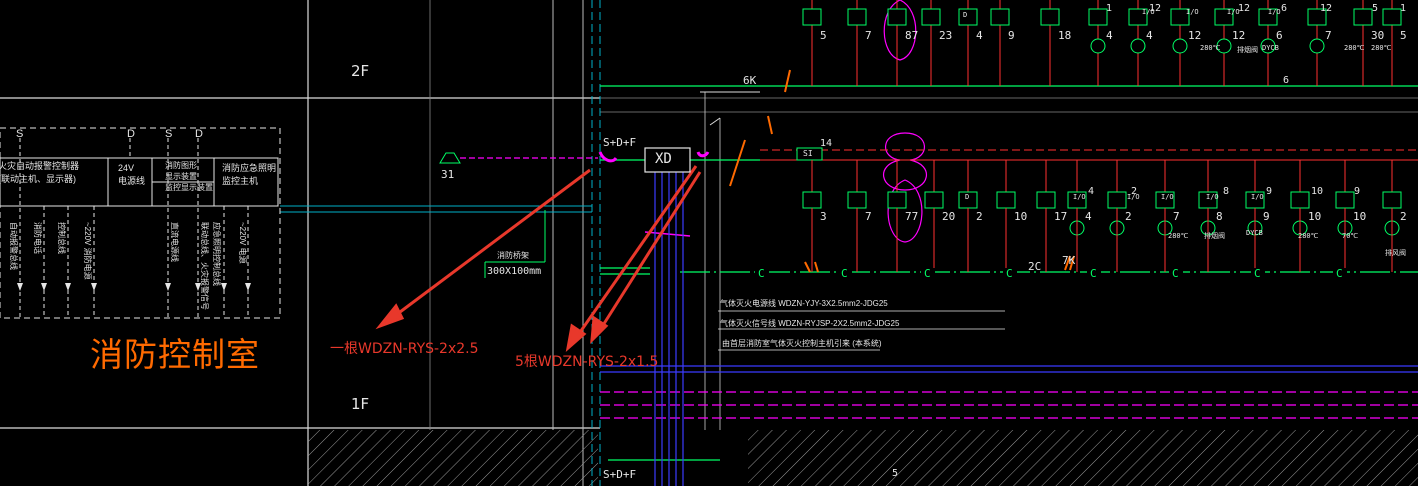 The image size is (1418, 486). What do you see at coordinates (1128, 216) in the screenshot?
I see `row2-count-8: 2` at bounding box center [1128, 216].